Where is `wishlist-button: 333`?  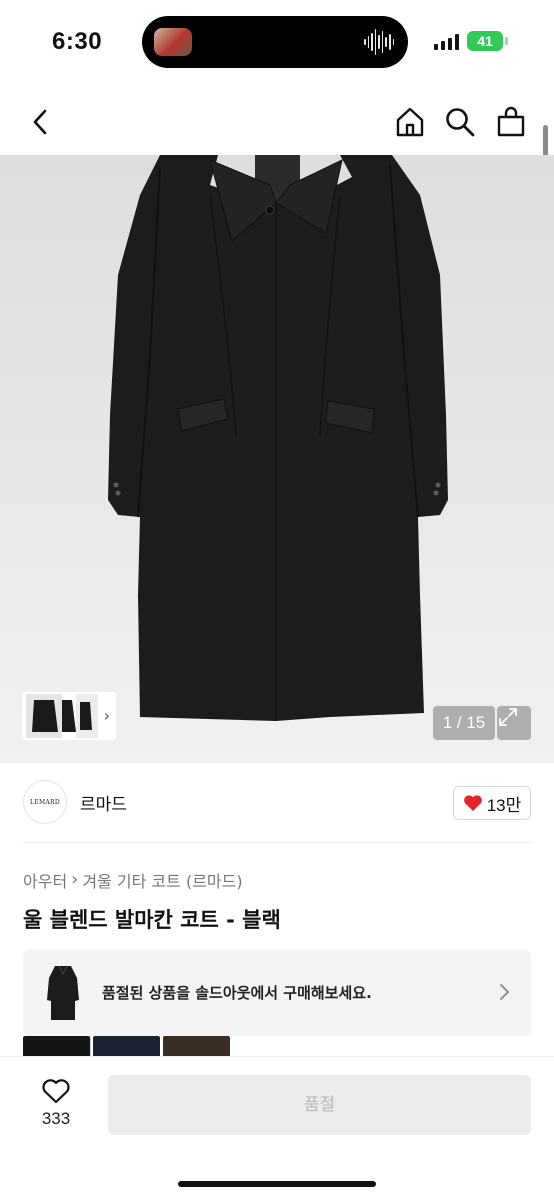
wishlist-button: 333 is located at coordinates (56, 1105).